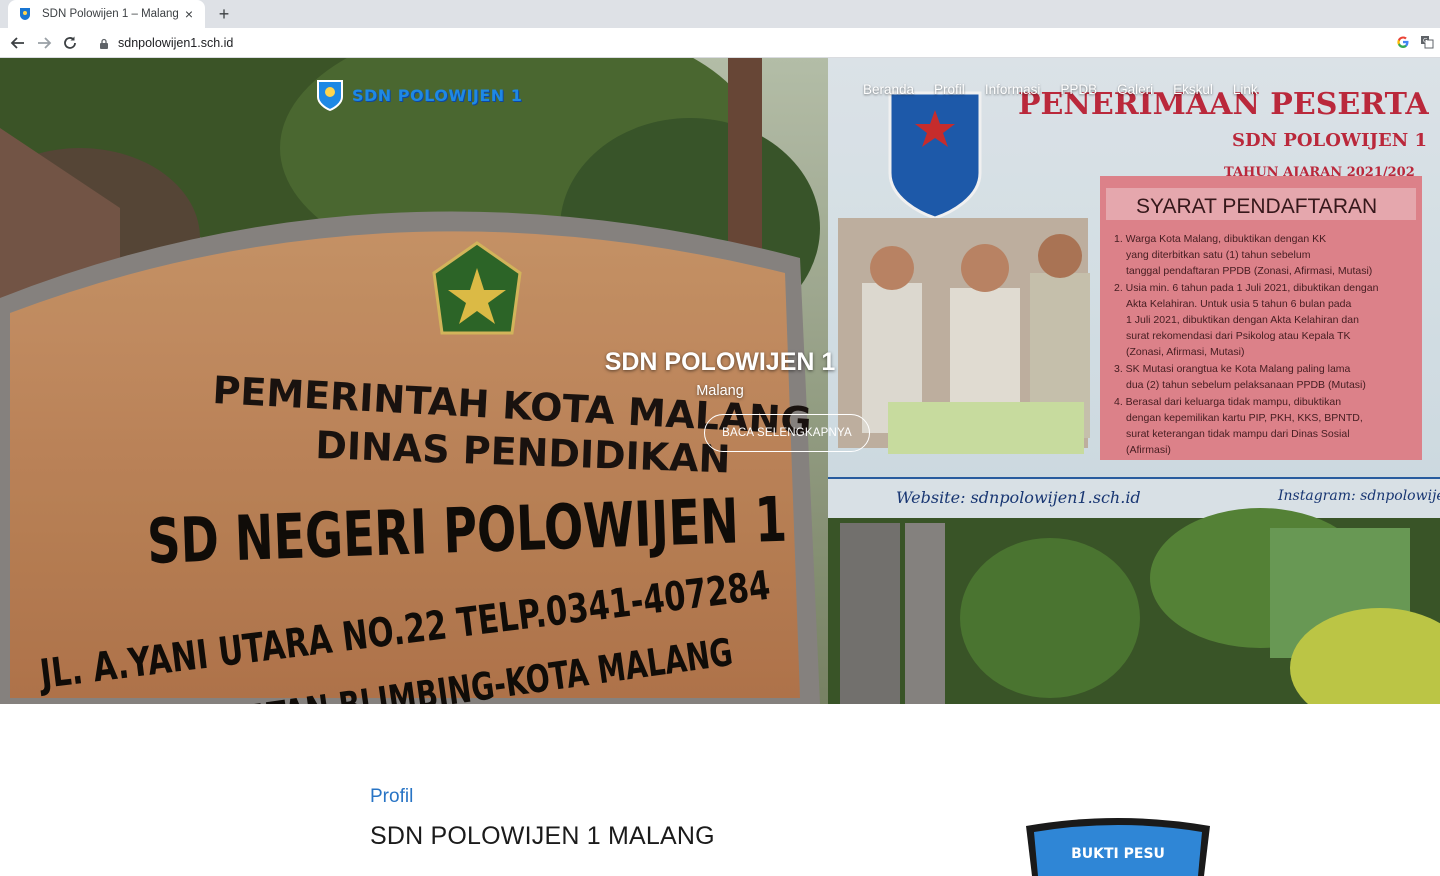 This screenshot has width=1440, height=876. I want to click on url-text: sdnpolowijen1.sch.id, so click(175, 43).